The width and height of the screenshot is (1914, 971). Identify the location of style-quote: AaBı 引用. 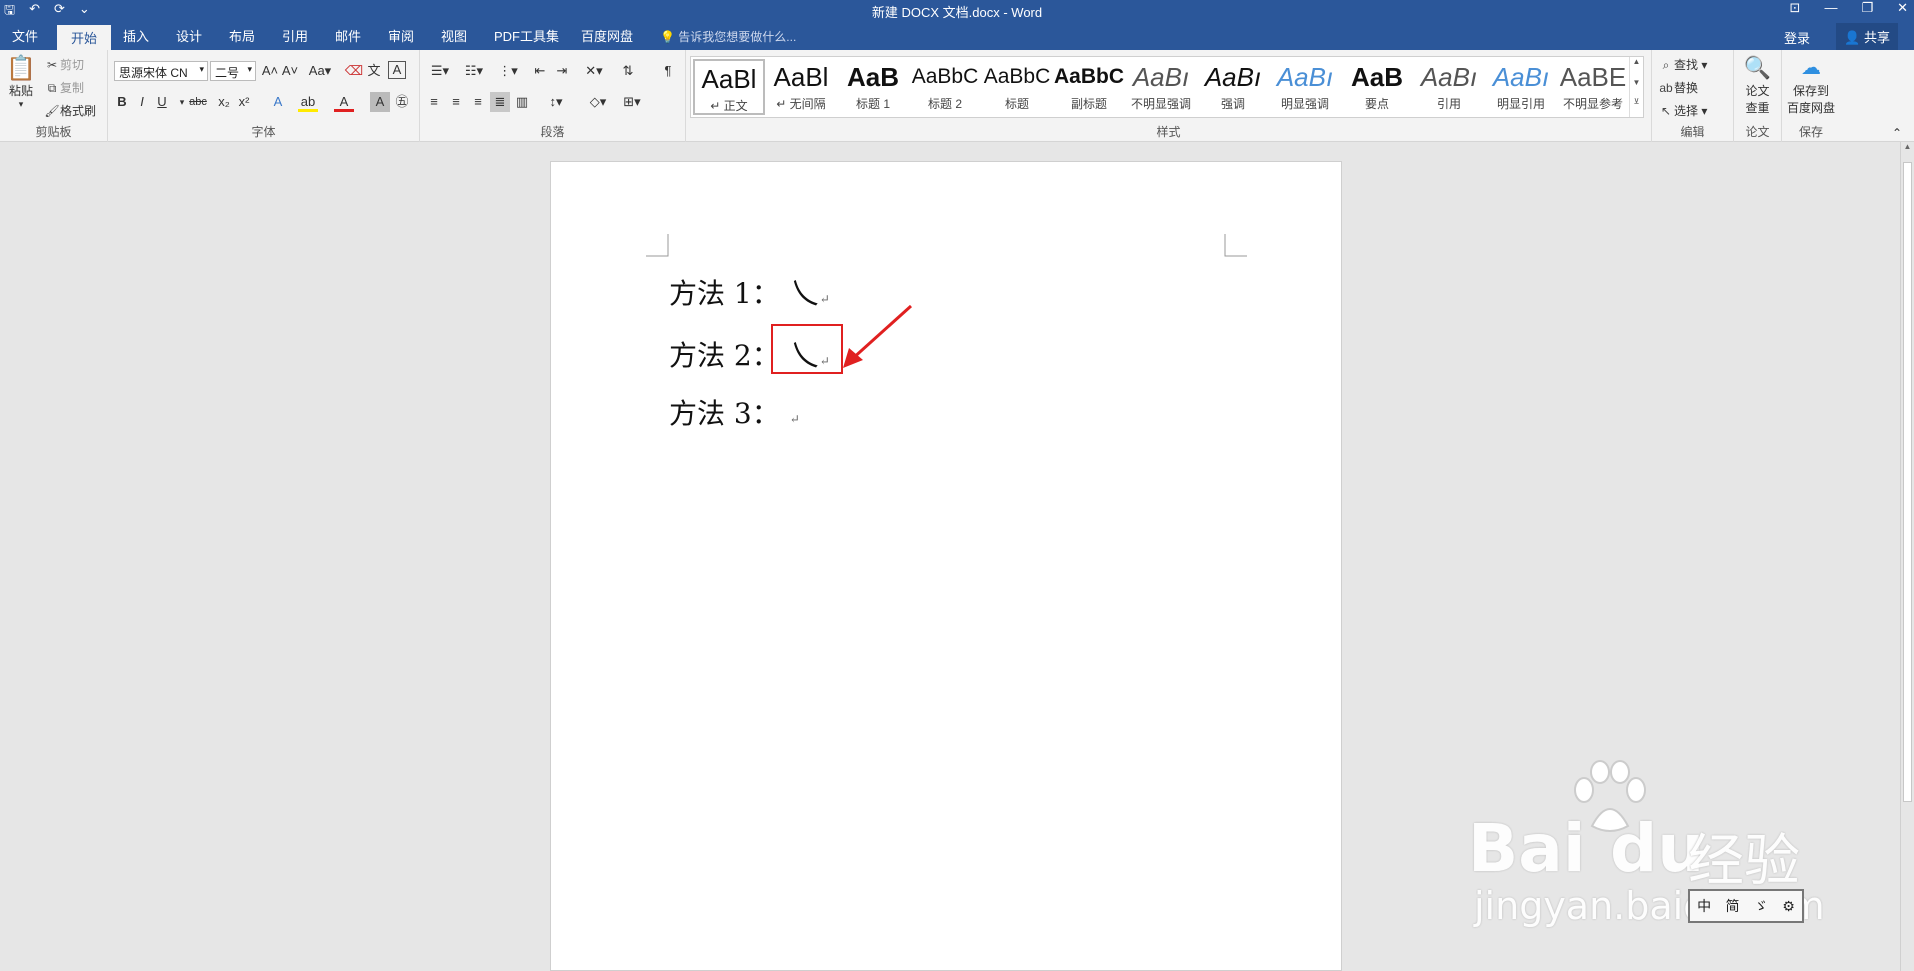
(1449, 87).